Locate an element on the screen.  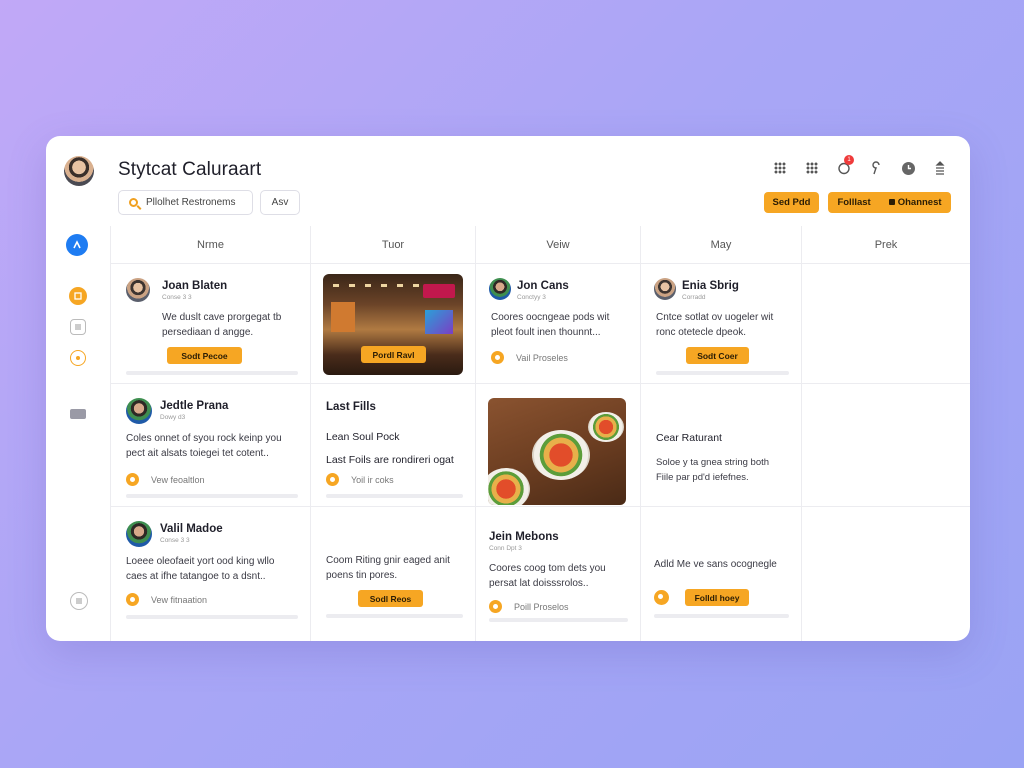
person-header: Jedtle Prana Dowy d3 is located at coordinates (177, 411).